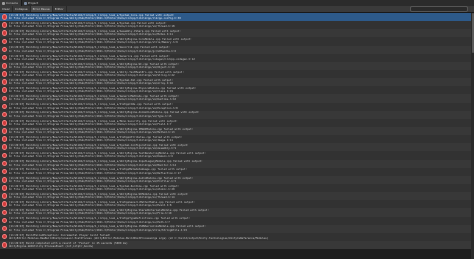 The width and height of the screenshot is (474, 259). Describe the element at coordinates (3, 3) in the screenshot. I see `console-icon` at that location.